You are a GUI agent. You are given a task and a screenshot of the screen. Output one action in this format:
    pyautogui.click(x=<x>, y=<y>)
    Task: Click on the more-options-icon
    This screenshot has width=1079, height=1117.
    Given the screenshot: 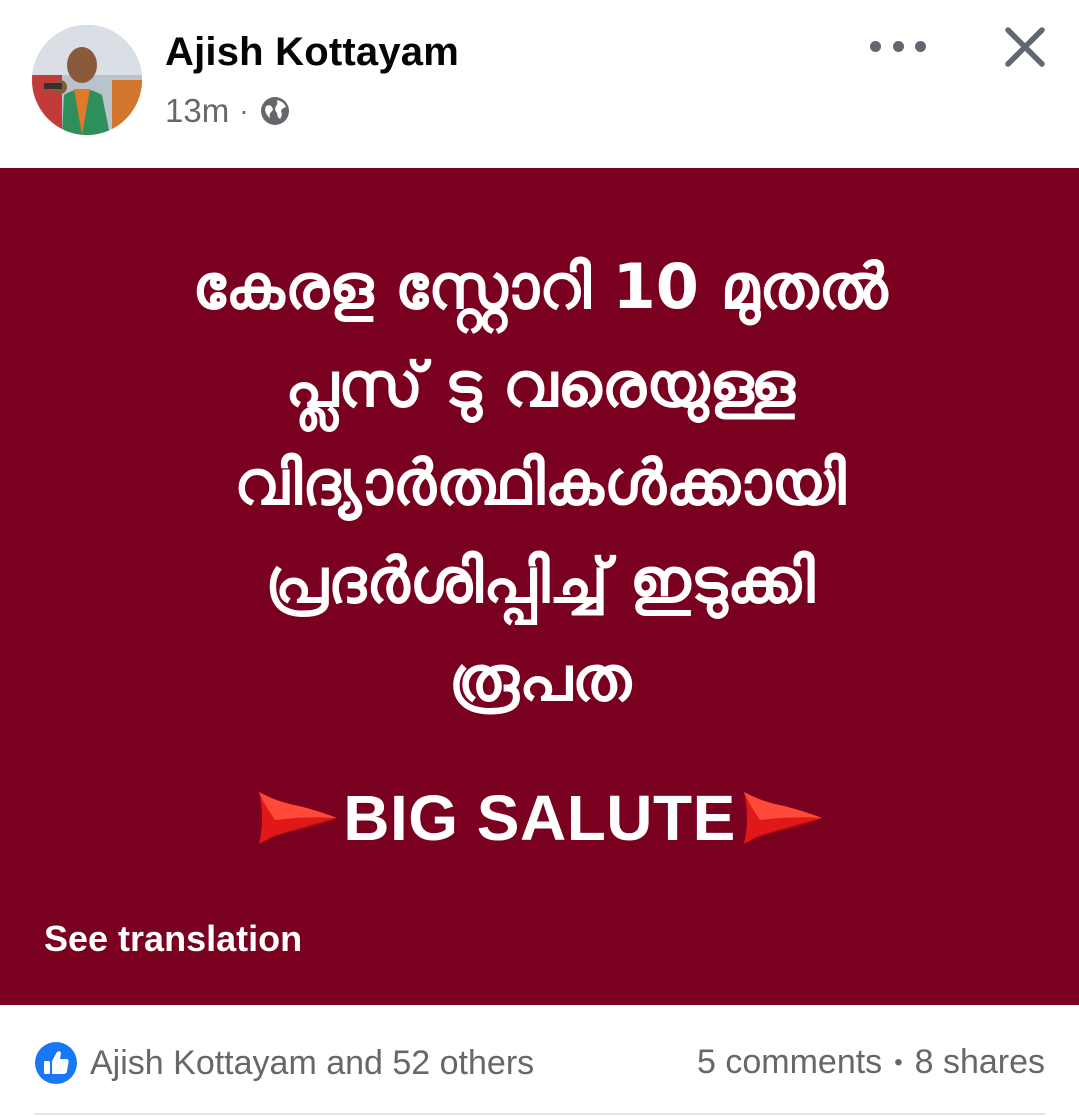 What is the action you would take?
    pyautogui.click(x=898, y=46)
    